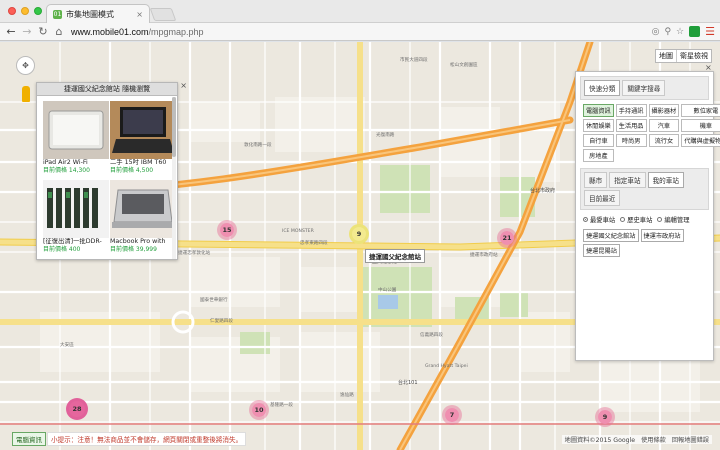 The image size is (720, 450). Describe the element at coordinates (653, 439) in the screenshot. I see `attribution-terms-link: 使用條款` at that location.